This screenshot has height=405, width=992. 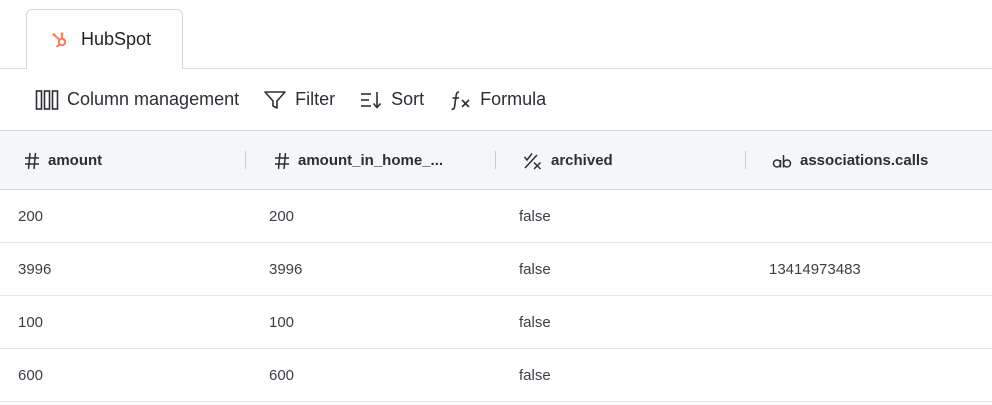 I want to click on formula-label: Formula, so click(x=513, y=99).